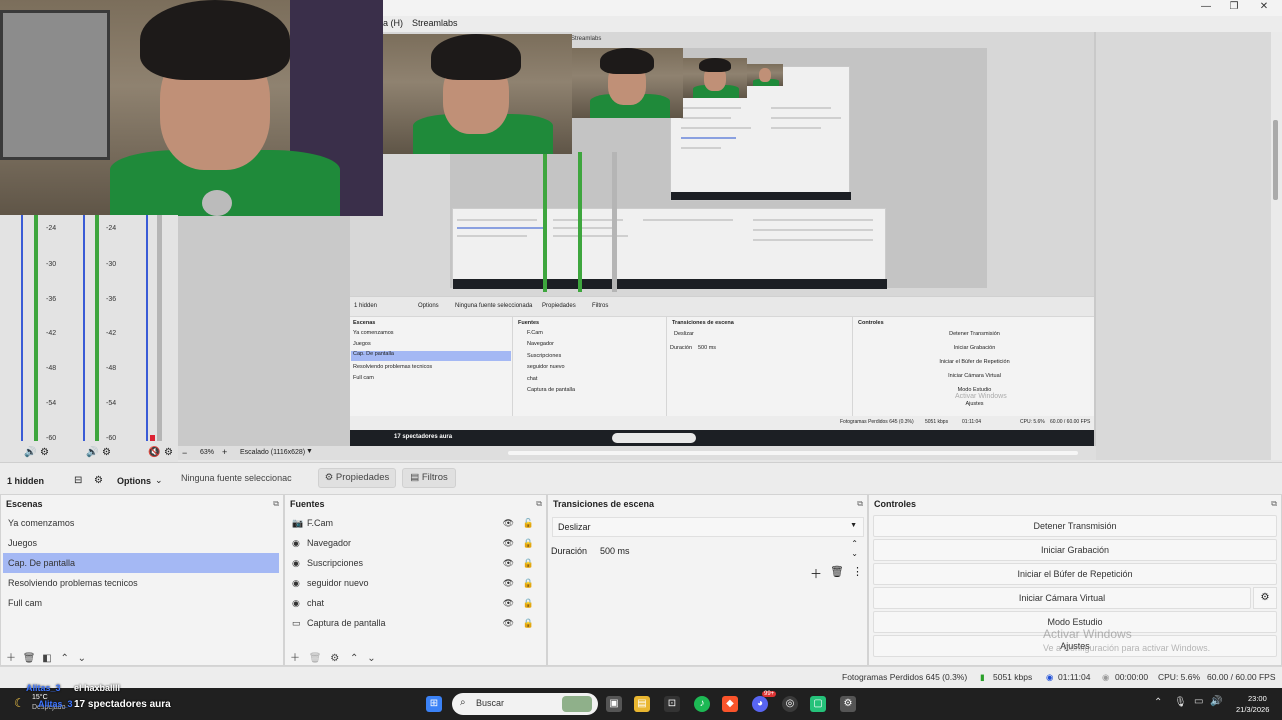 The image size is (1282, 720). I want to click on close-button: ✕, so click(1264, 7).